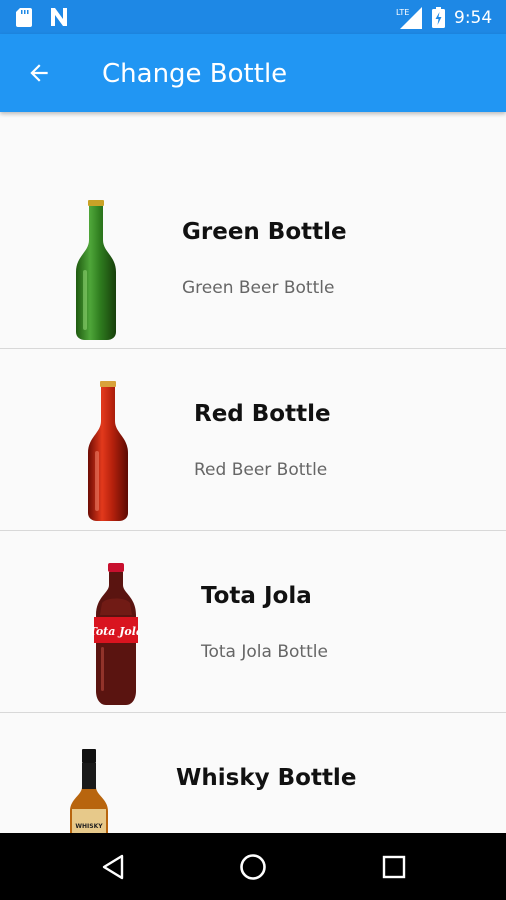  What do you see at coordinates (264, 652) in the screenshot?
I see `item-subtitle: Tota Jola Bottle` at bounding box center [264, 652].